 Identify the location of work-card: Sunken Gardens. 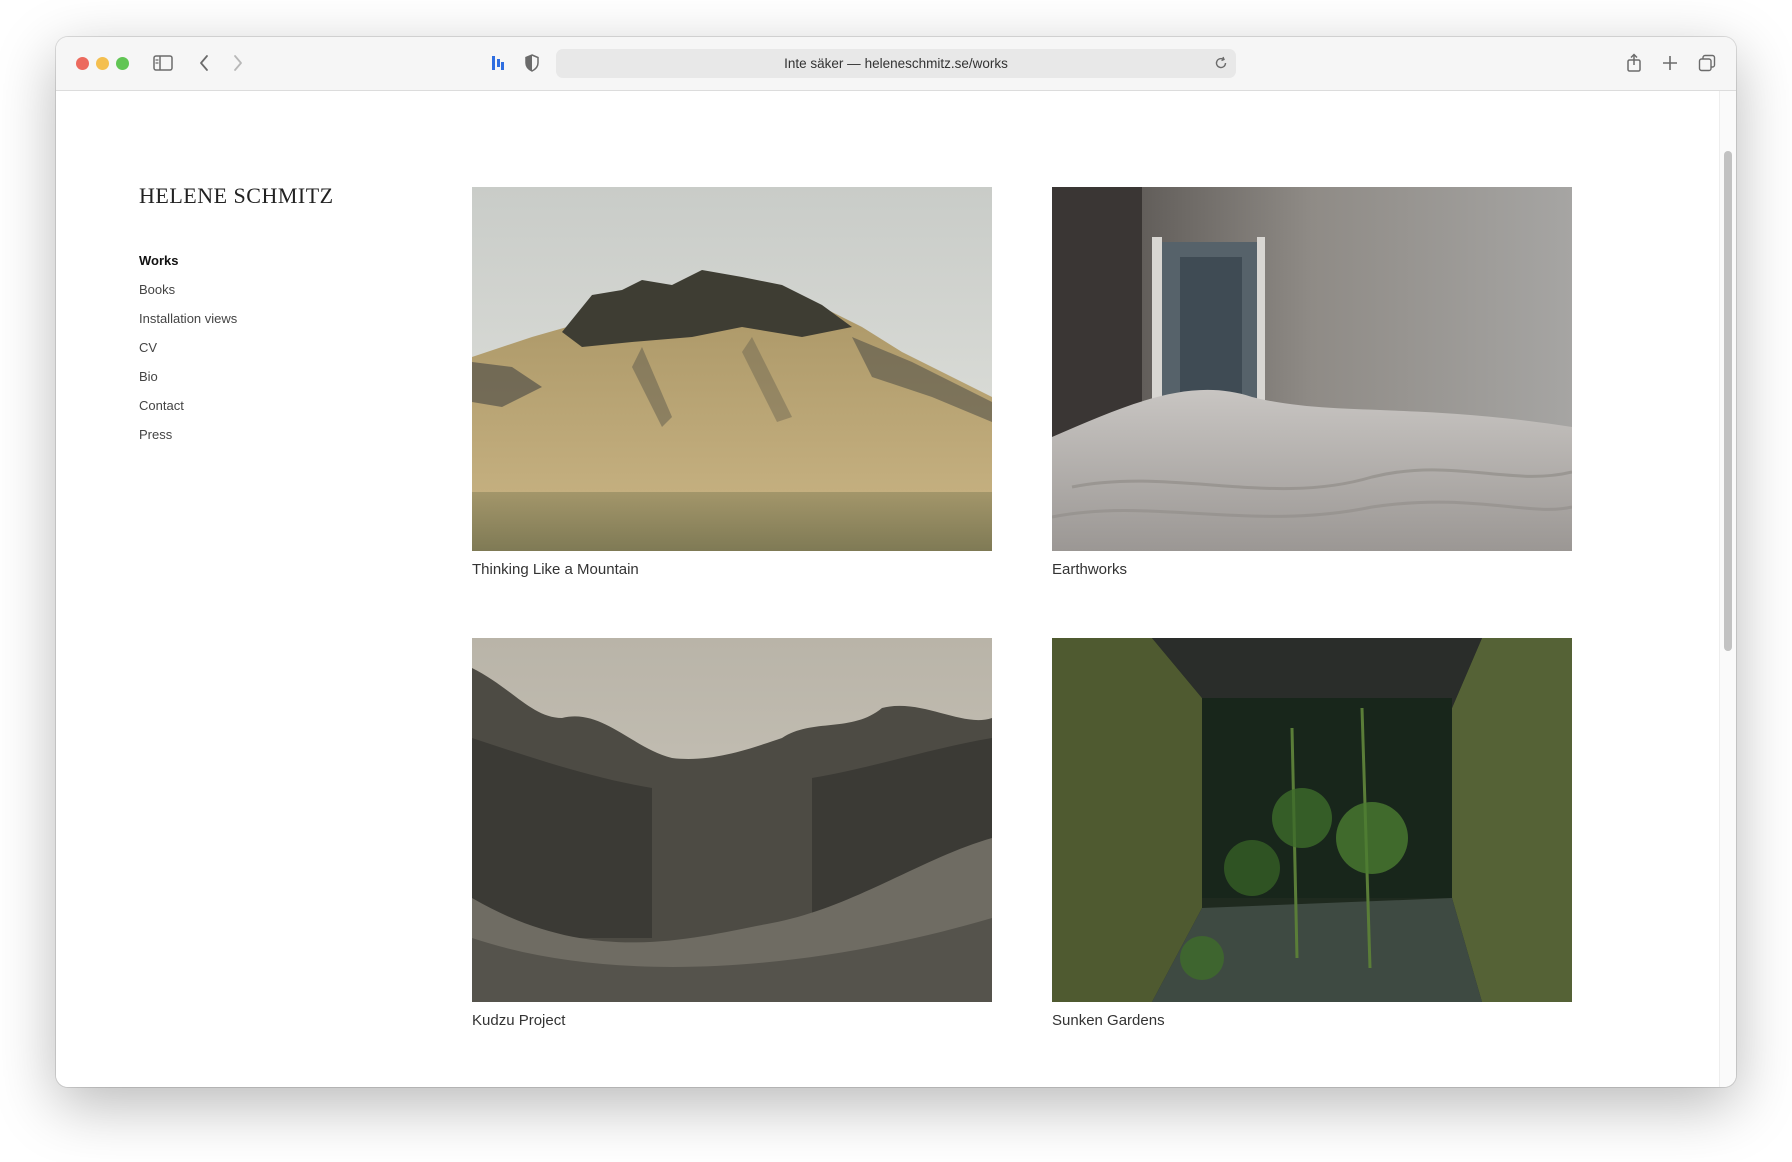
(1312, 833).